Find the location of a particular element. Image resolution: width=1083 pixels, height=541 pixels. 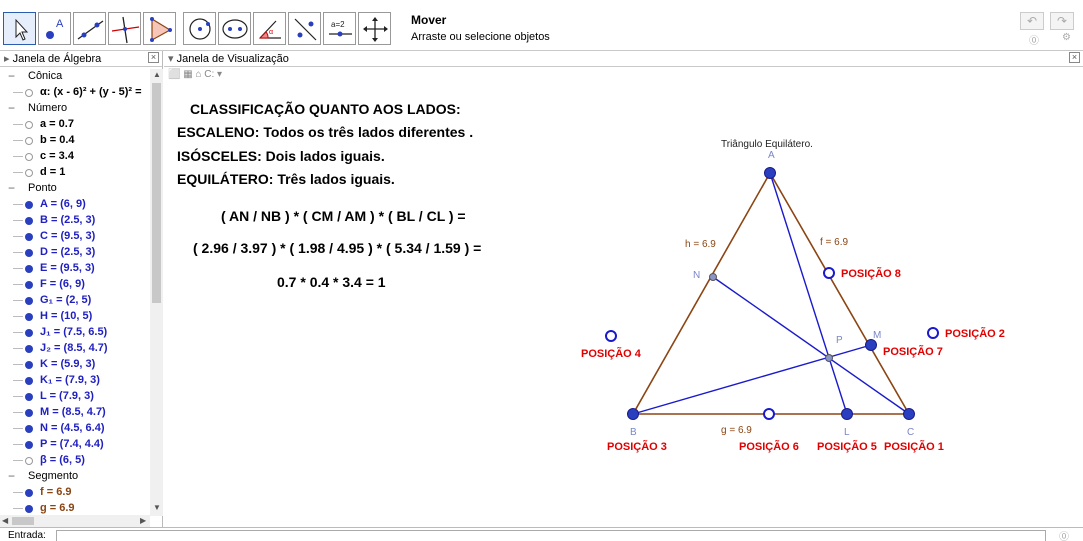

algebra-item: g = 6.9 is located at coordinates (37, 508).